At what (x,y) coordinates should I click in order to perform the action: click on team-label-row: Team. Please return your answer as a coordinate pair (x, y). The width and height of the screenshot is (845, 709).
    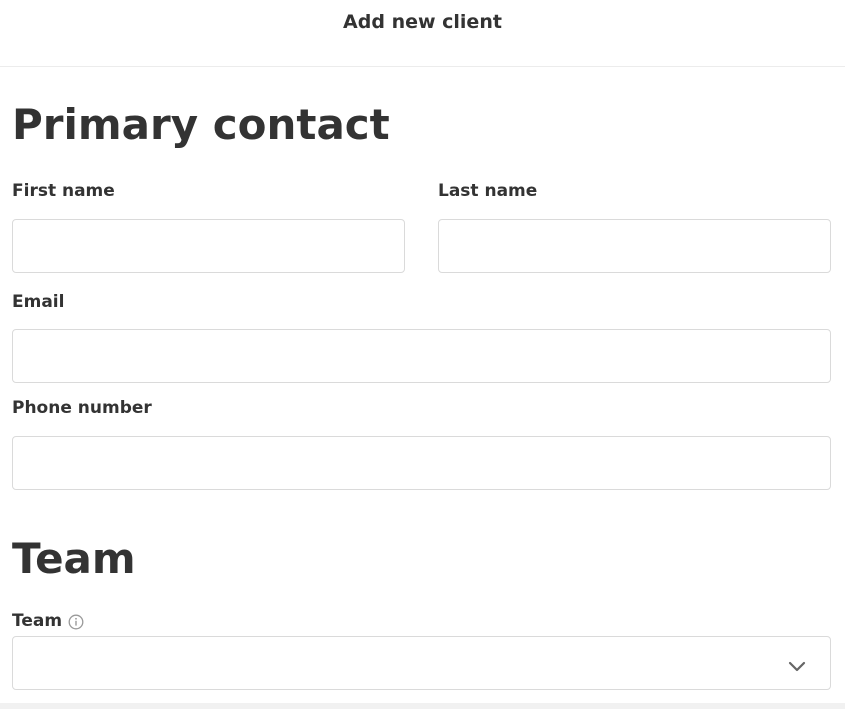
    Looking at the image, I should click on (421, 621).